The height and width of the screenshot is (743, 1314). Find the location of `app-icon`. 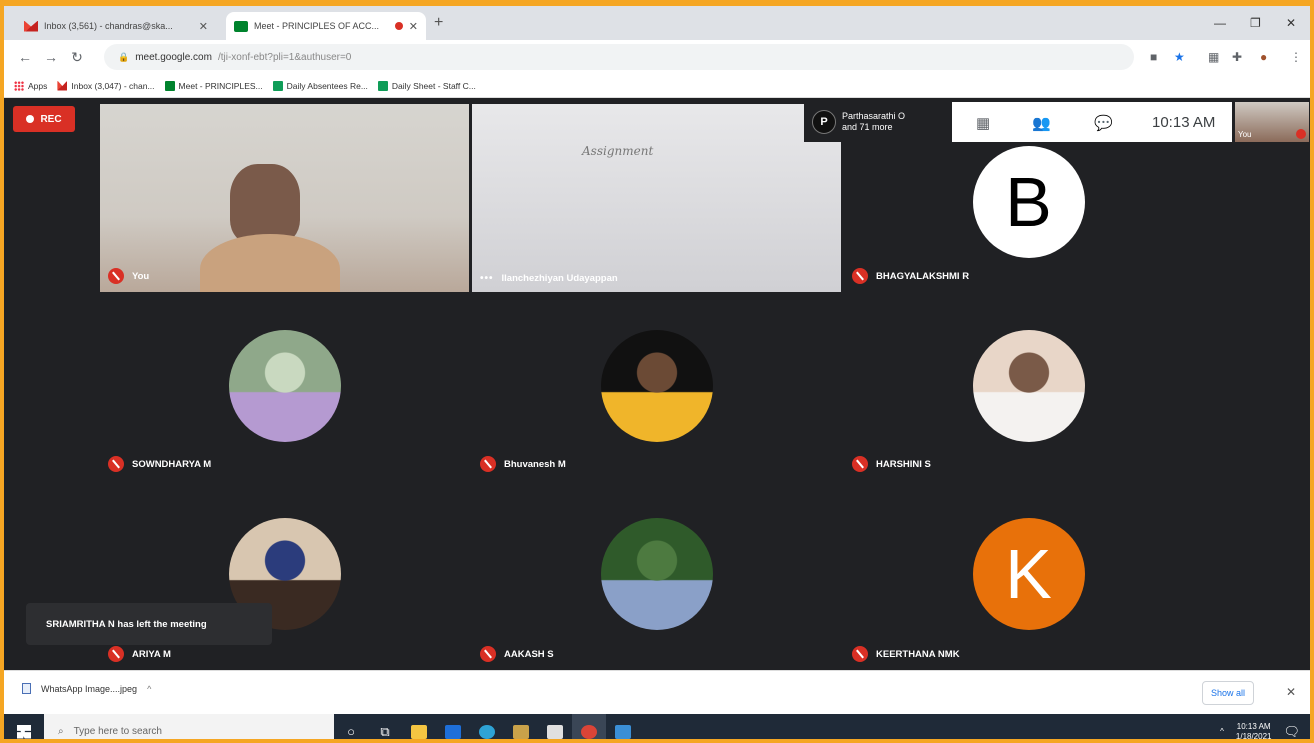

app-icon is located at coordinates (521, 726).